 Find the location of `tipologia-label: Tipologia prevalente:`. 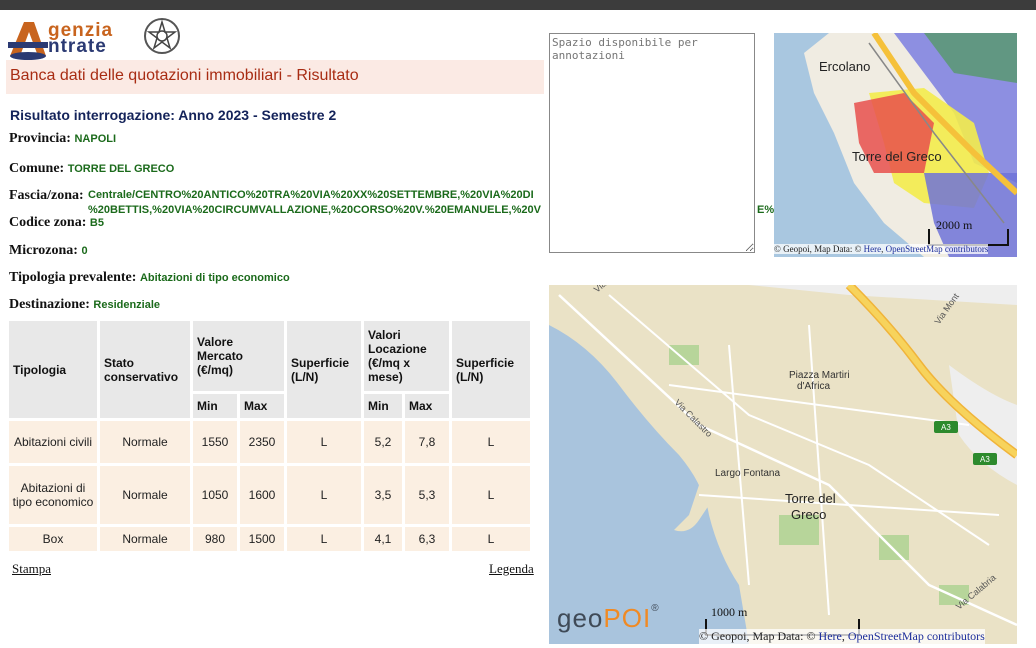

tipologia-label: Tipologia prevalente: is located at coordinates (73, 277).